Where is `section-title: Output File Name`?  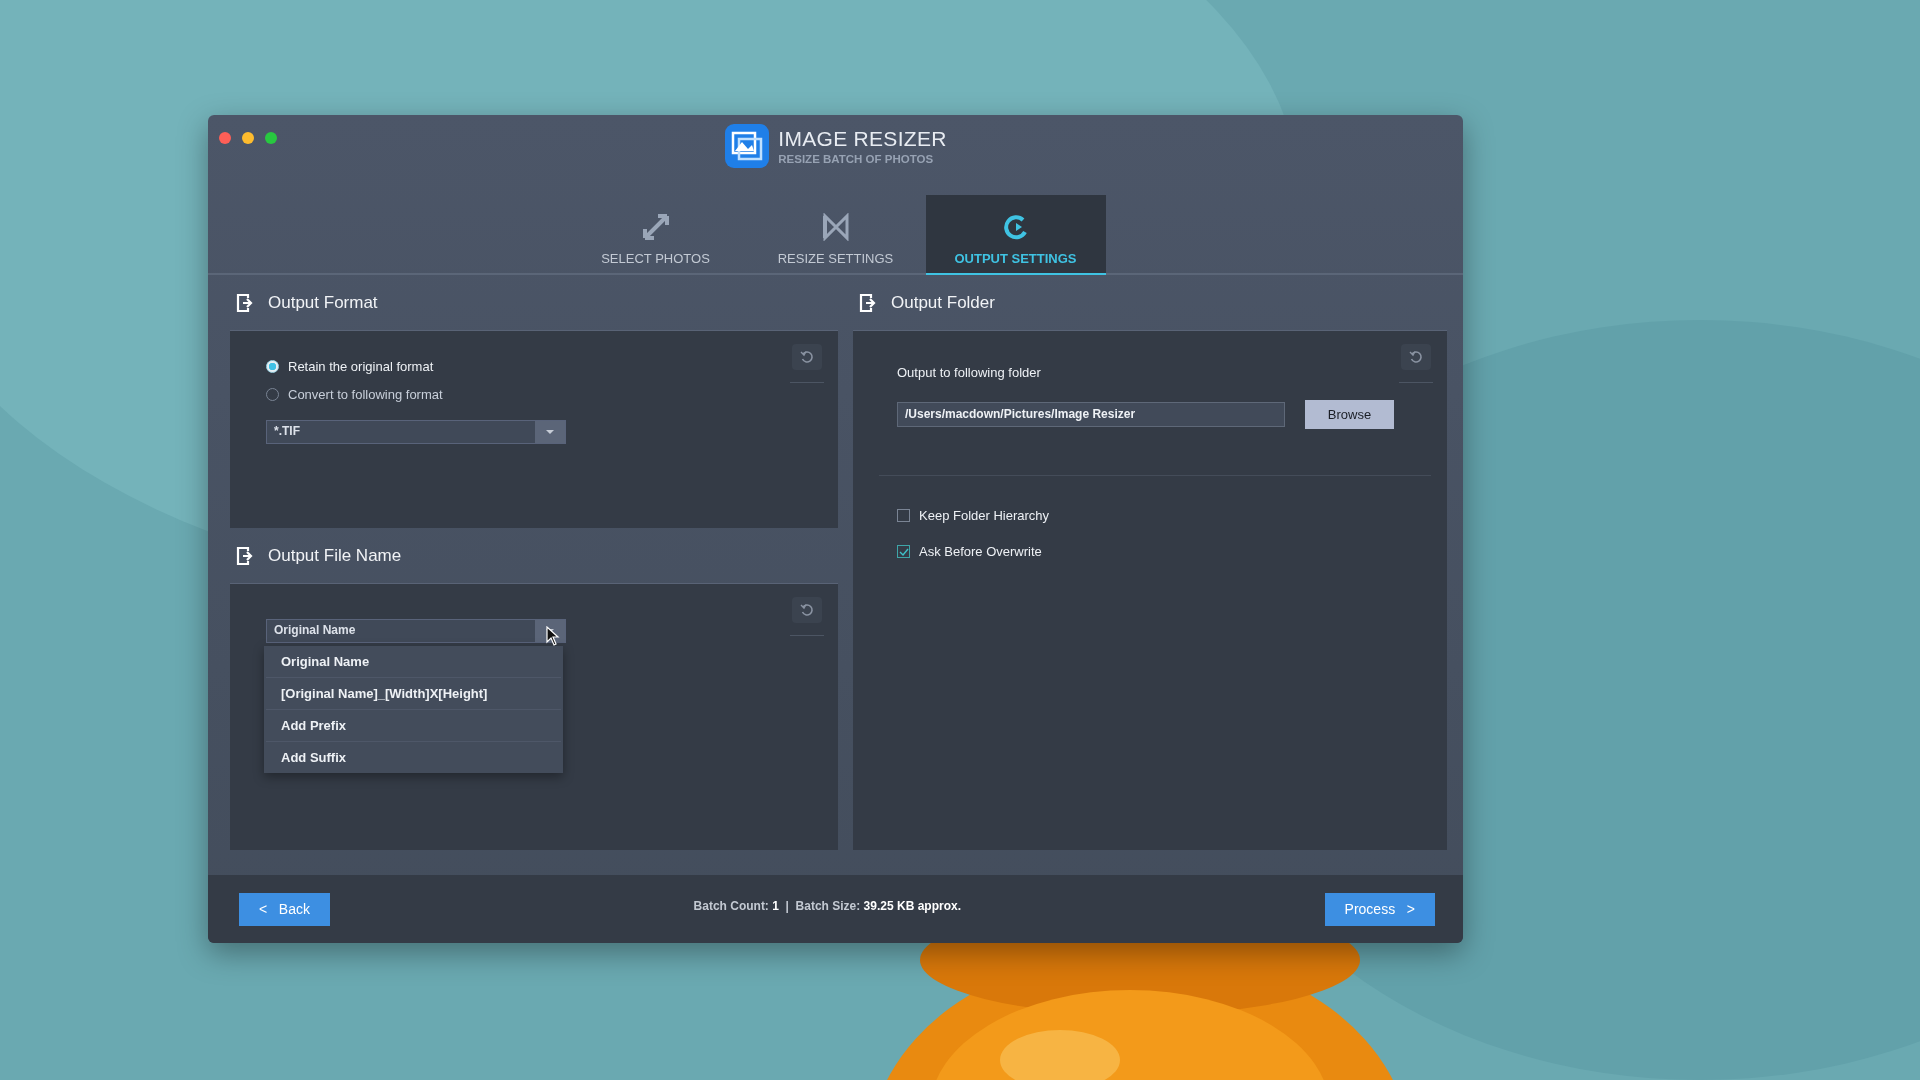
section-title: Output File Name is located at coordinates (335, 555).